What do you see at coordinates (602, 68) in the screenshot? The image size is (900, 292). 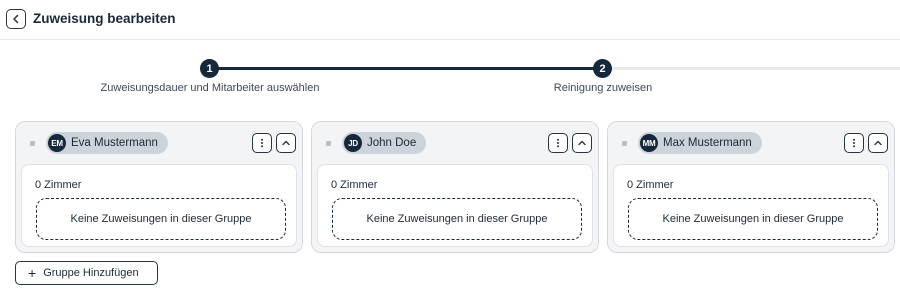 I see `step-2-indicator: 2` at bounding box center [602, 68].